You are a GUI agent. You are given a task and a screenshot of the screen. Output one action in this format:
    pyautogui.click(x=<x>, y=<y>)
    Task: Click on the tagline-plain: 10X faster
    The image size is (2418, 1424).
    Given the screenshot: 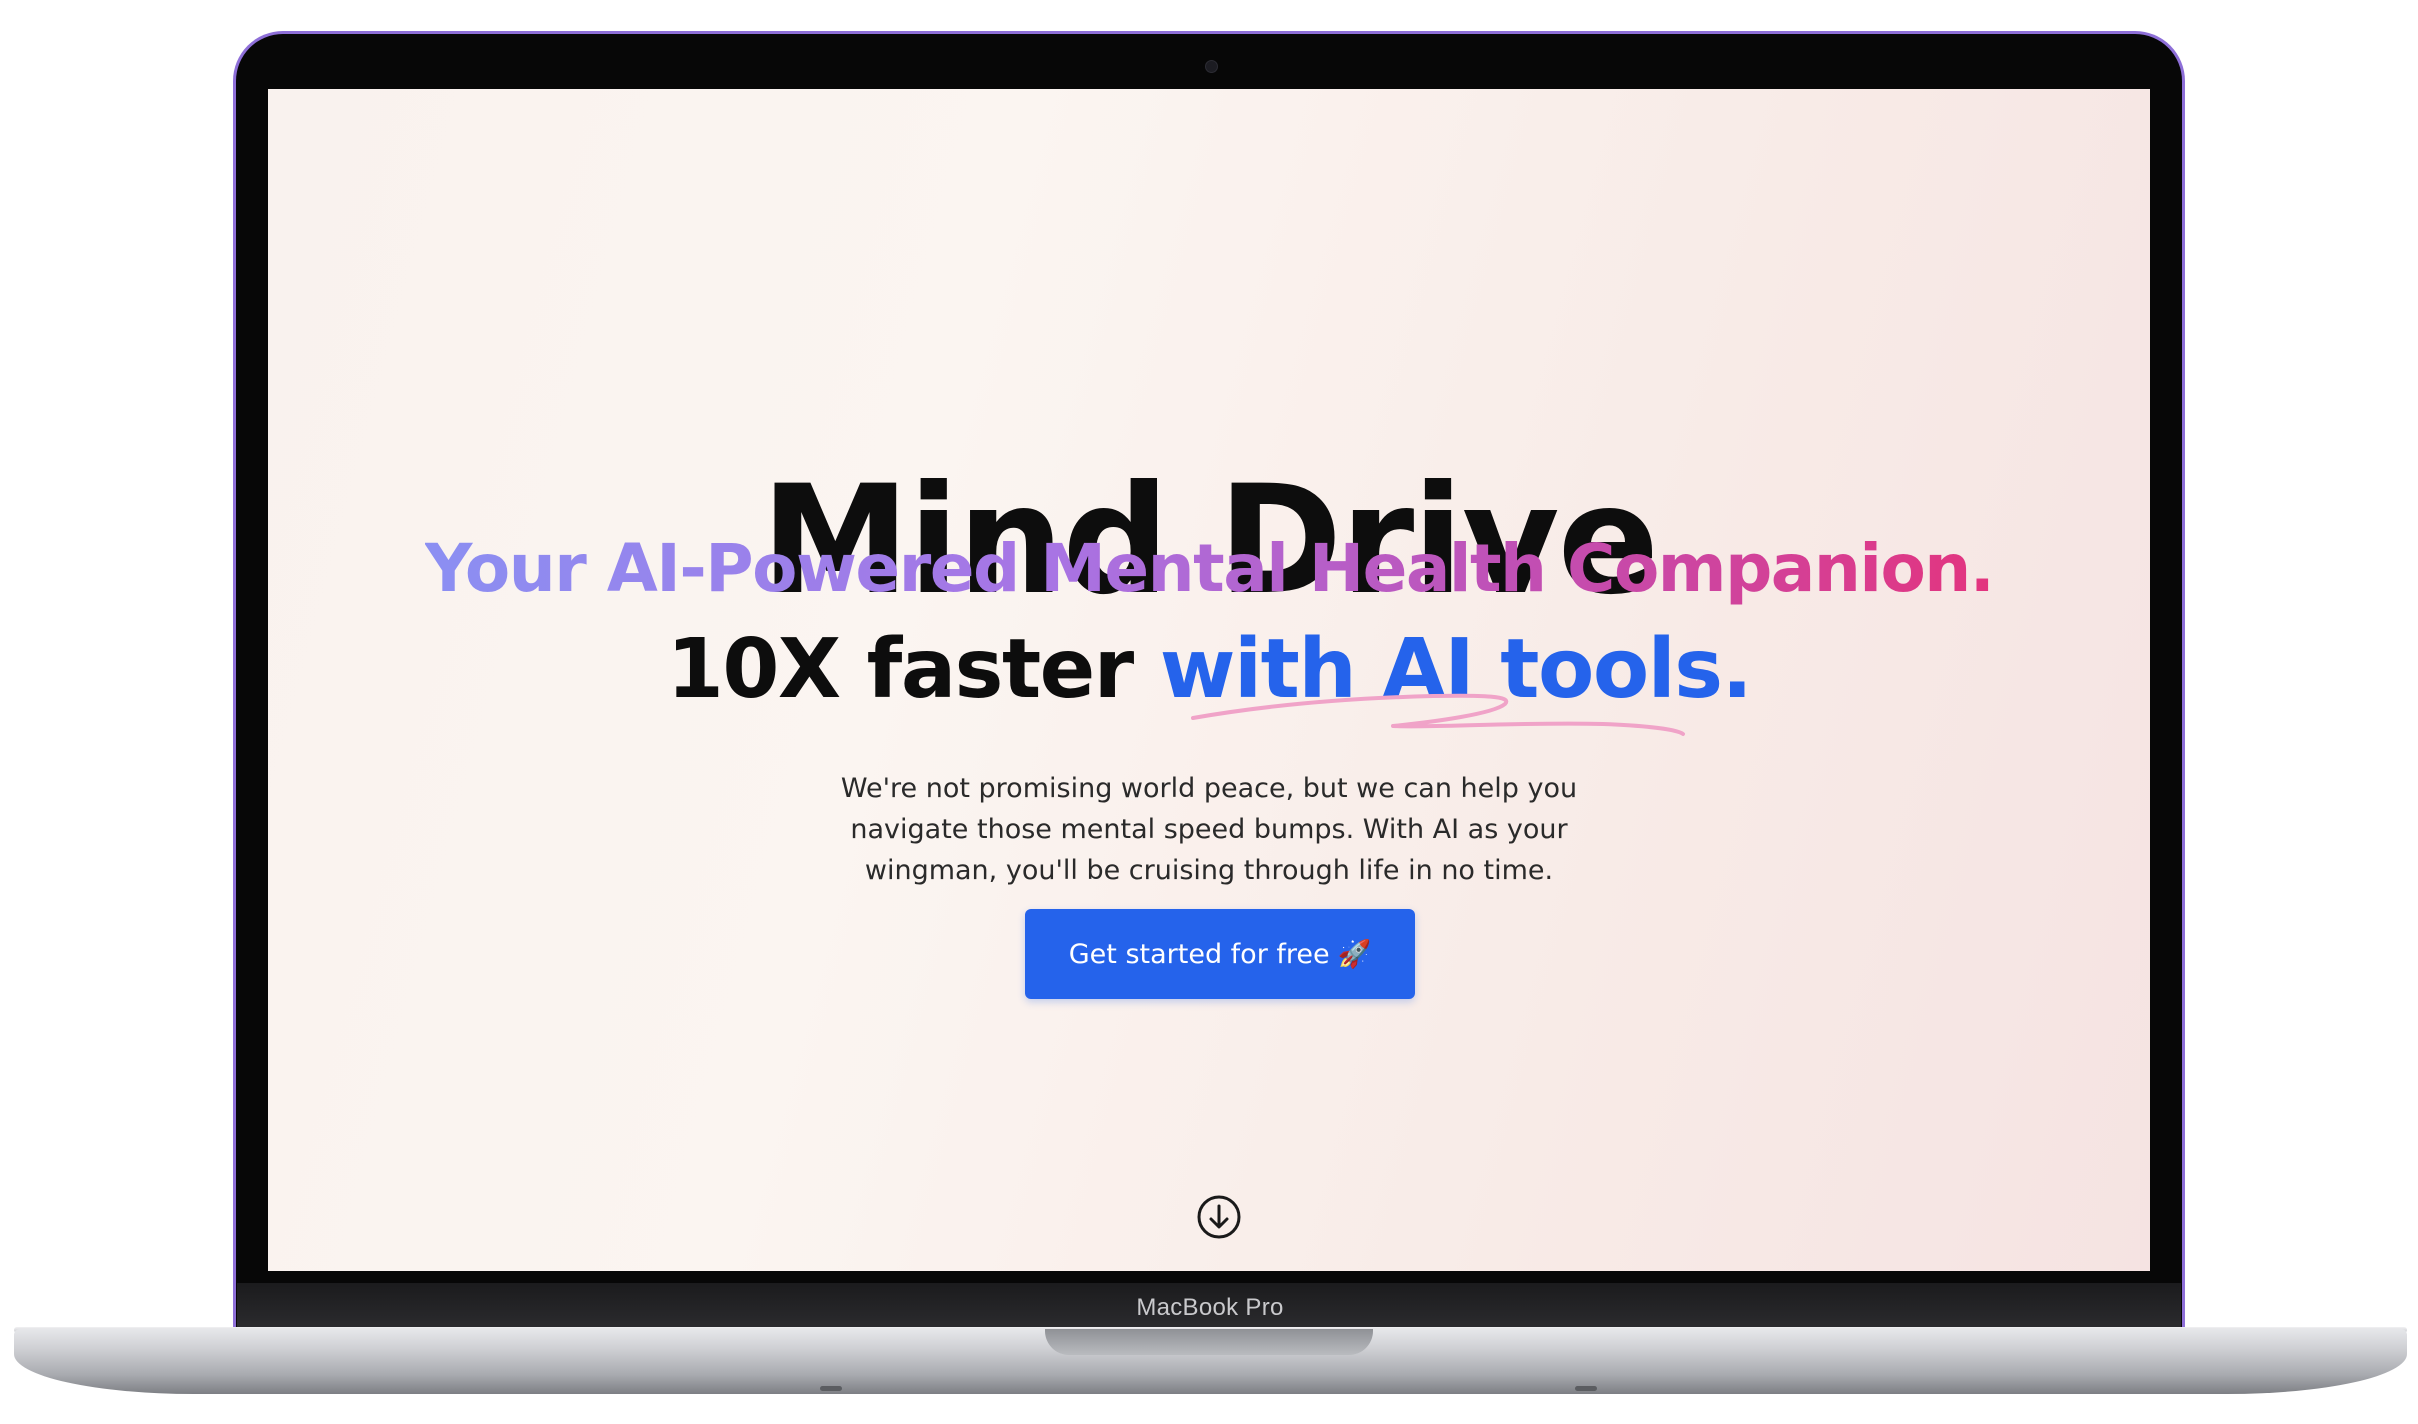 What is the action you would take?
    pyautogui.click(x=913, y=669)
    